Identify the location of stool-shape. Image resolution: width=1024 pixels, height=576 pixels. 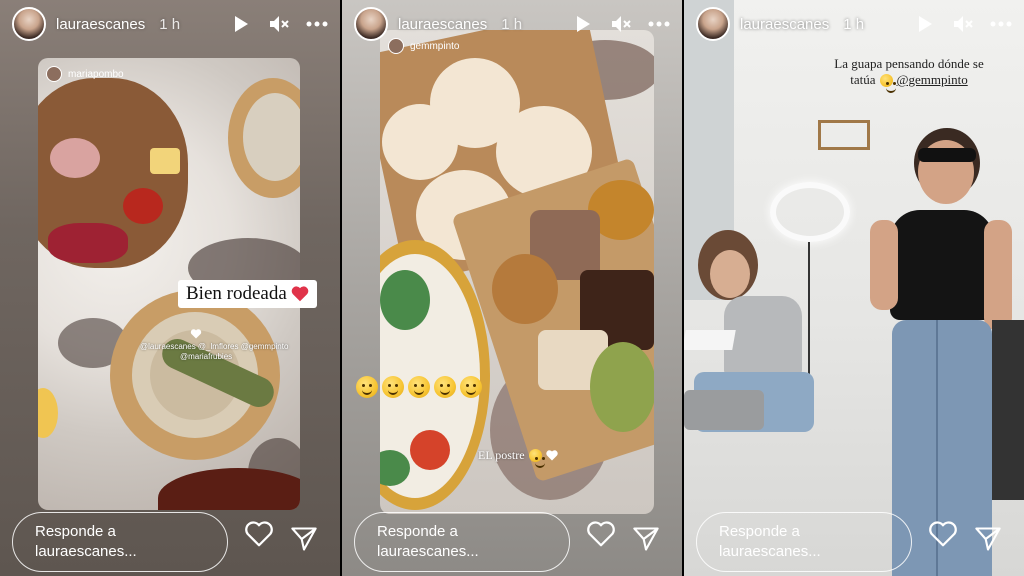
(724, 410).